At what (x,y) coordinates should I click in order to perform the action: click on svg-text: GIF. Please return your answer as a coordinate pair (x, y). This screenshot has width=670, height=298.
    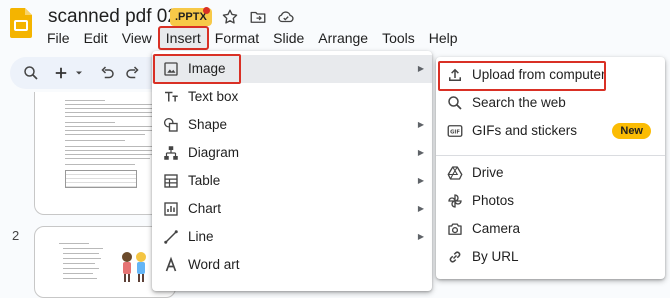
    Looking at the image, I should click on (455, 133).